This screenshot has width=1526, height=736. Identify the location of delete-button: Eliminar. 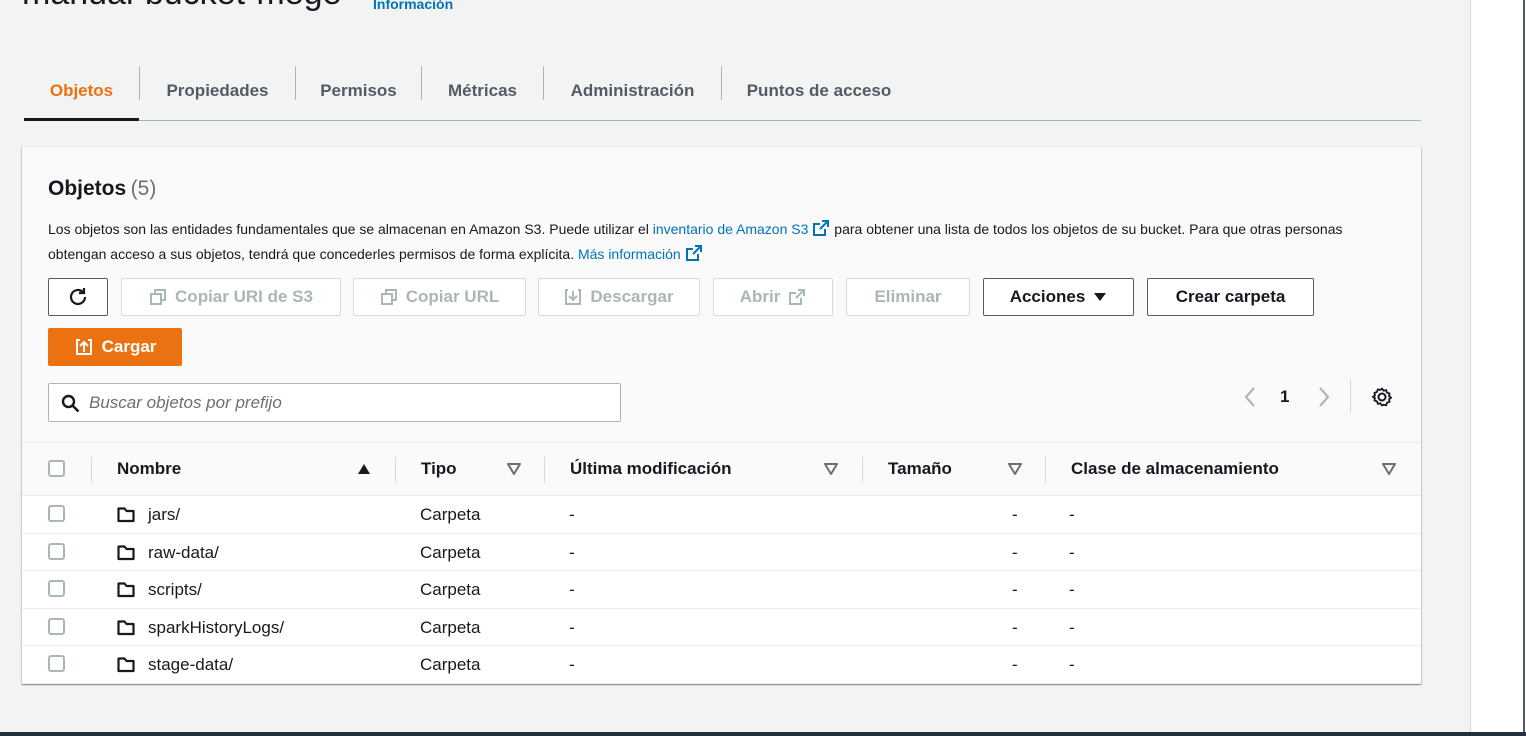
(908, 297).